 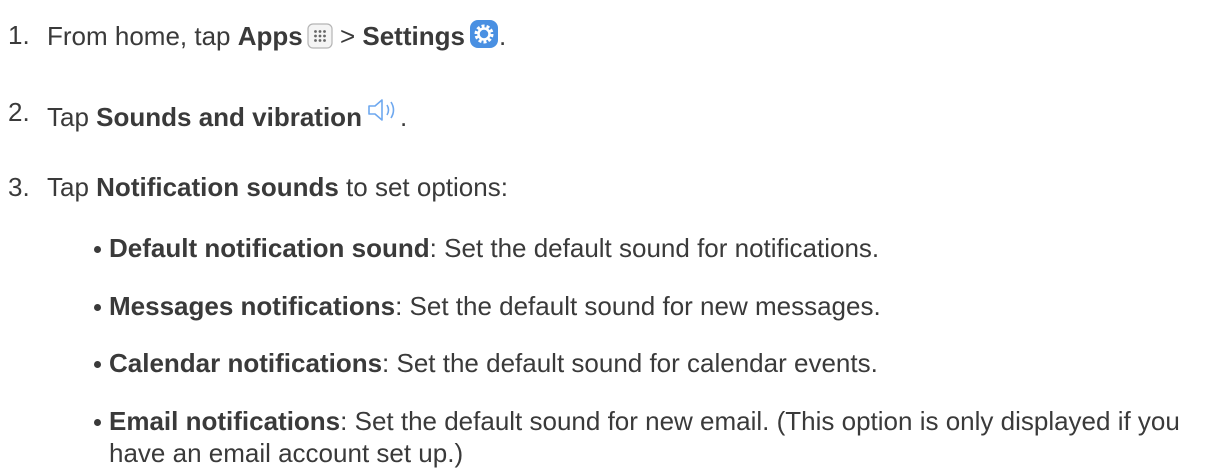 I want to click on step-tail: to set options:, so click(x=423, y=187).